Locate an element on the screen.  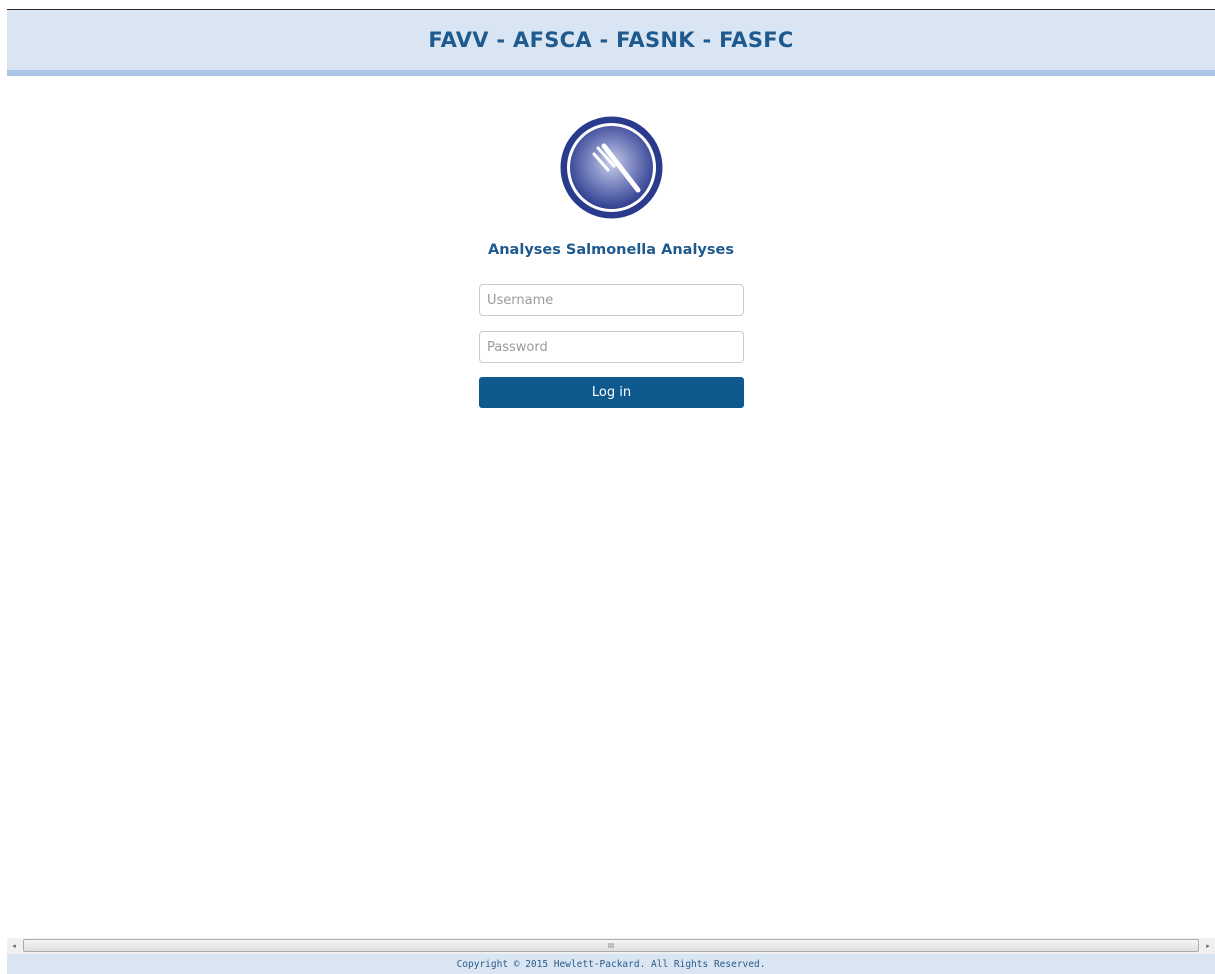
scroll-right-icon: ▸ is located at coordinates (1208, 946).